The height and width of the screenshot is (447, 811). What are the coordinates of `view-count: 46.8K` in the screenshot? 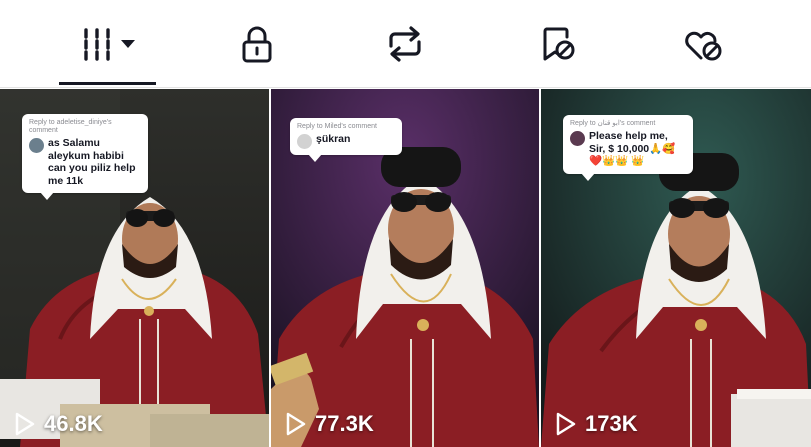 It's located at (58, 424).